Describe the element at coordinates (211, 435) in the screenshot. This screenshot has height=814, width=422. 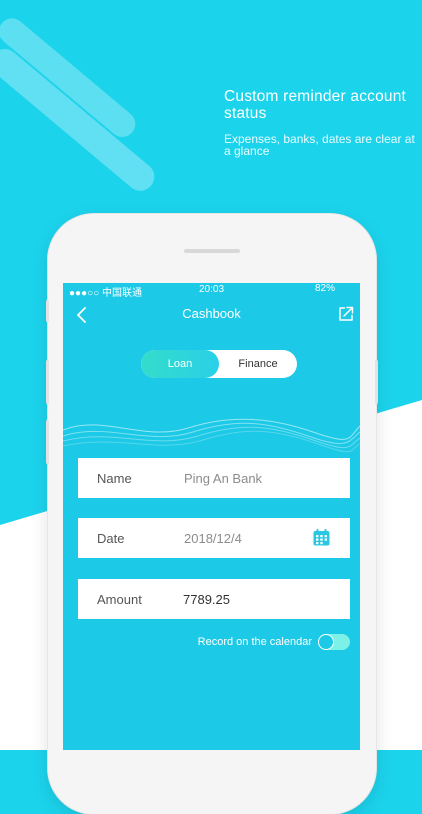
I see `decorative-waves` at that location.